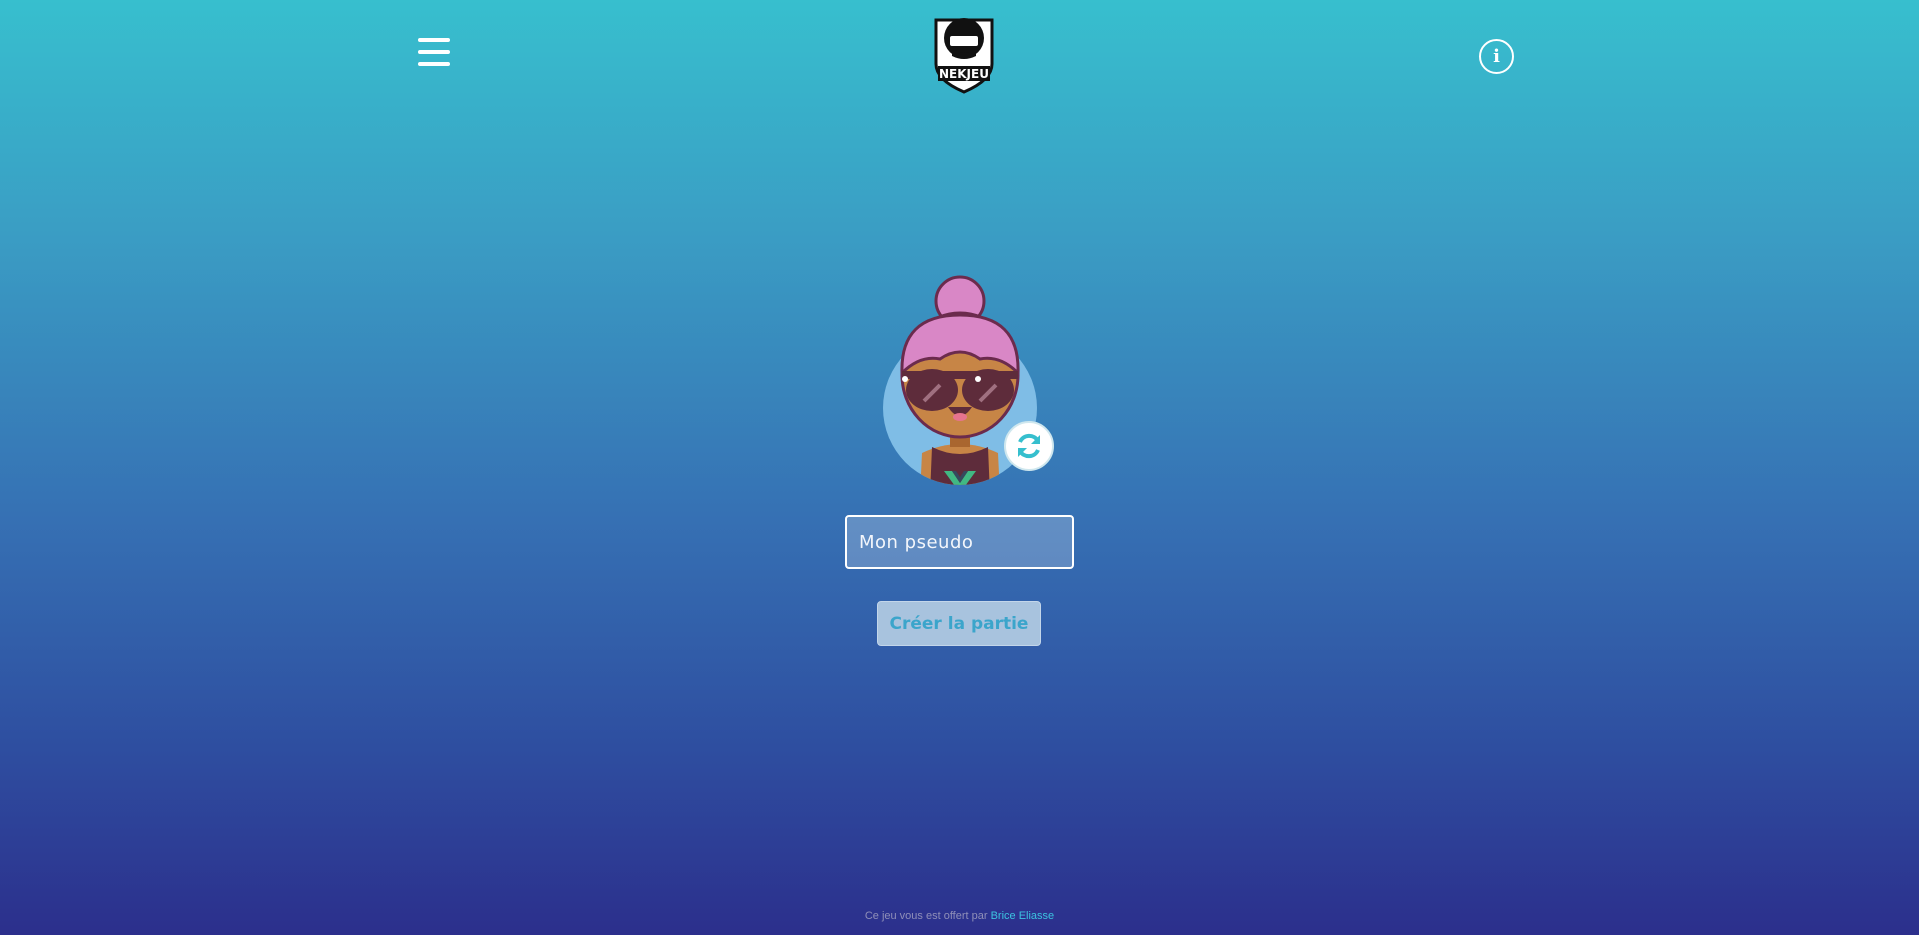 The height and width of the screenshot is (935, 1919). I want to click on create-game-button: Créer la partie, so click(959, 623).